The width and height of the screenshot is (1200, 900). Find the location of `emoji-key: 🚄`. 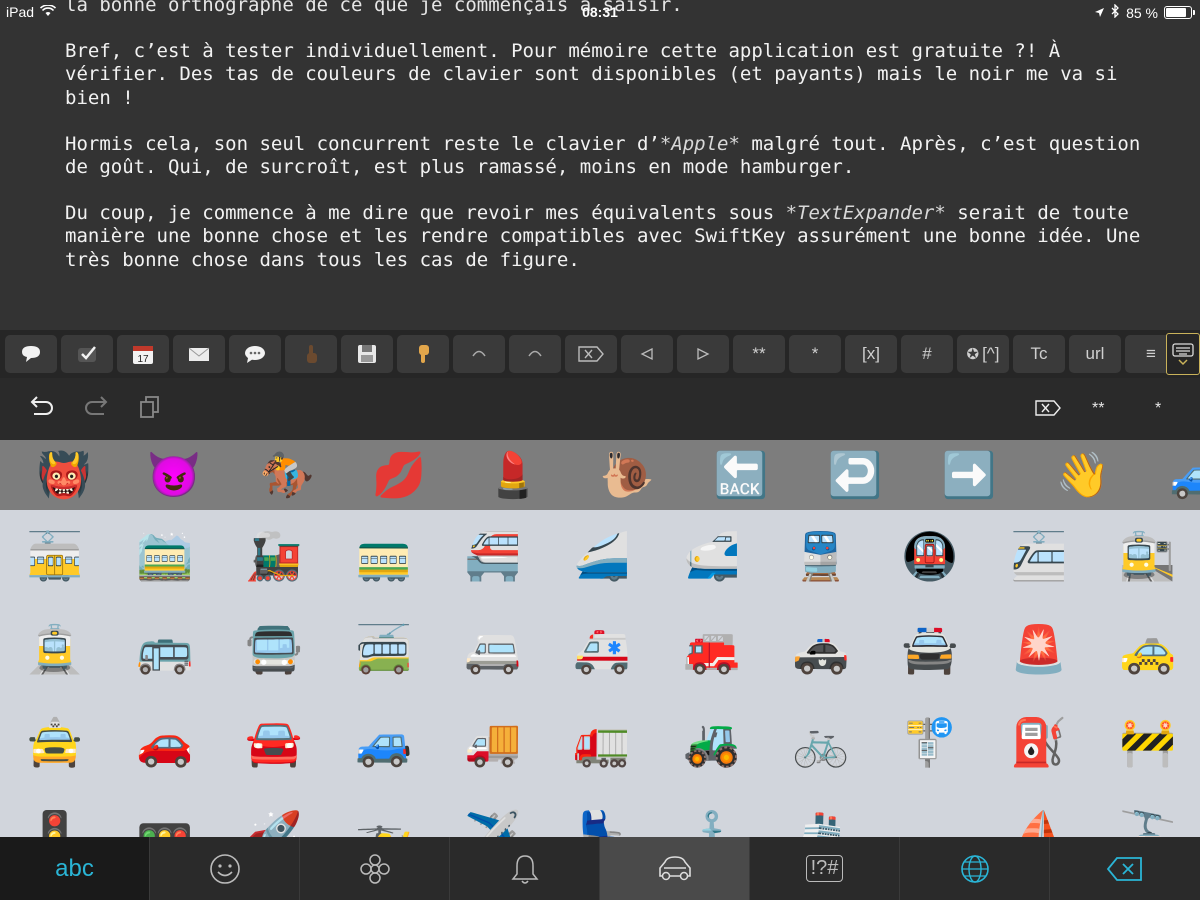

emoji-key: 🚄 is located at coordinates (602, 556).